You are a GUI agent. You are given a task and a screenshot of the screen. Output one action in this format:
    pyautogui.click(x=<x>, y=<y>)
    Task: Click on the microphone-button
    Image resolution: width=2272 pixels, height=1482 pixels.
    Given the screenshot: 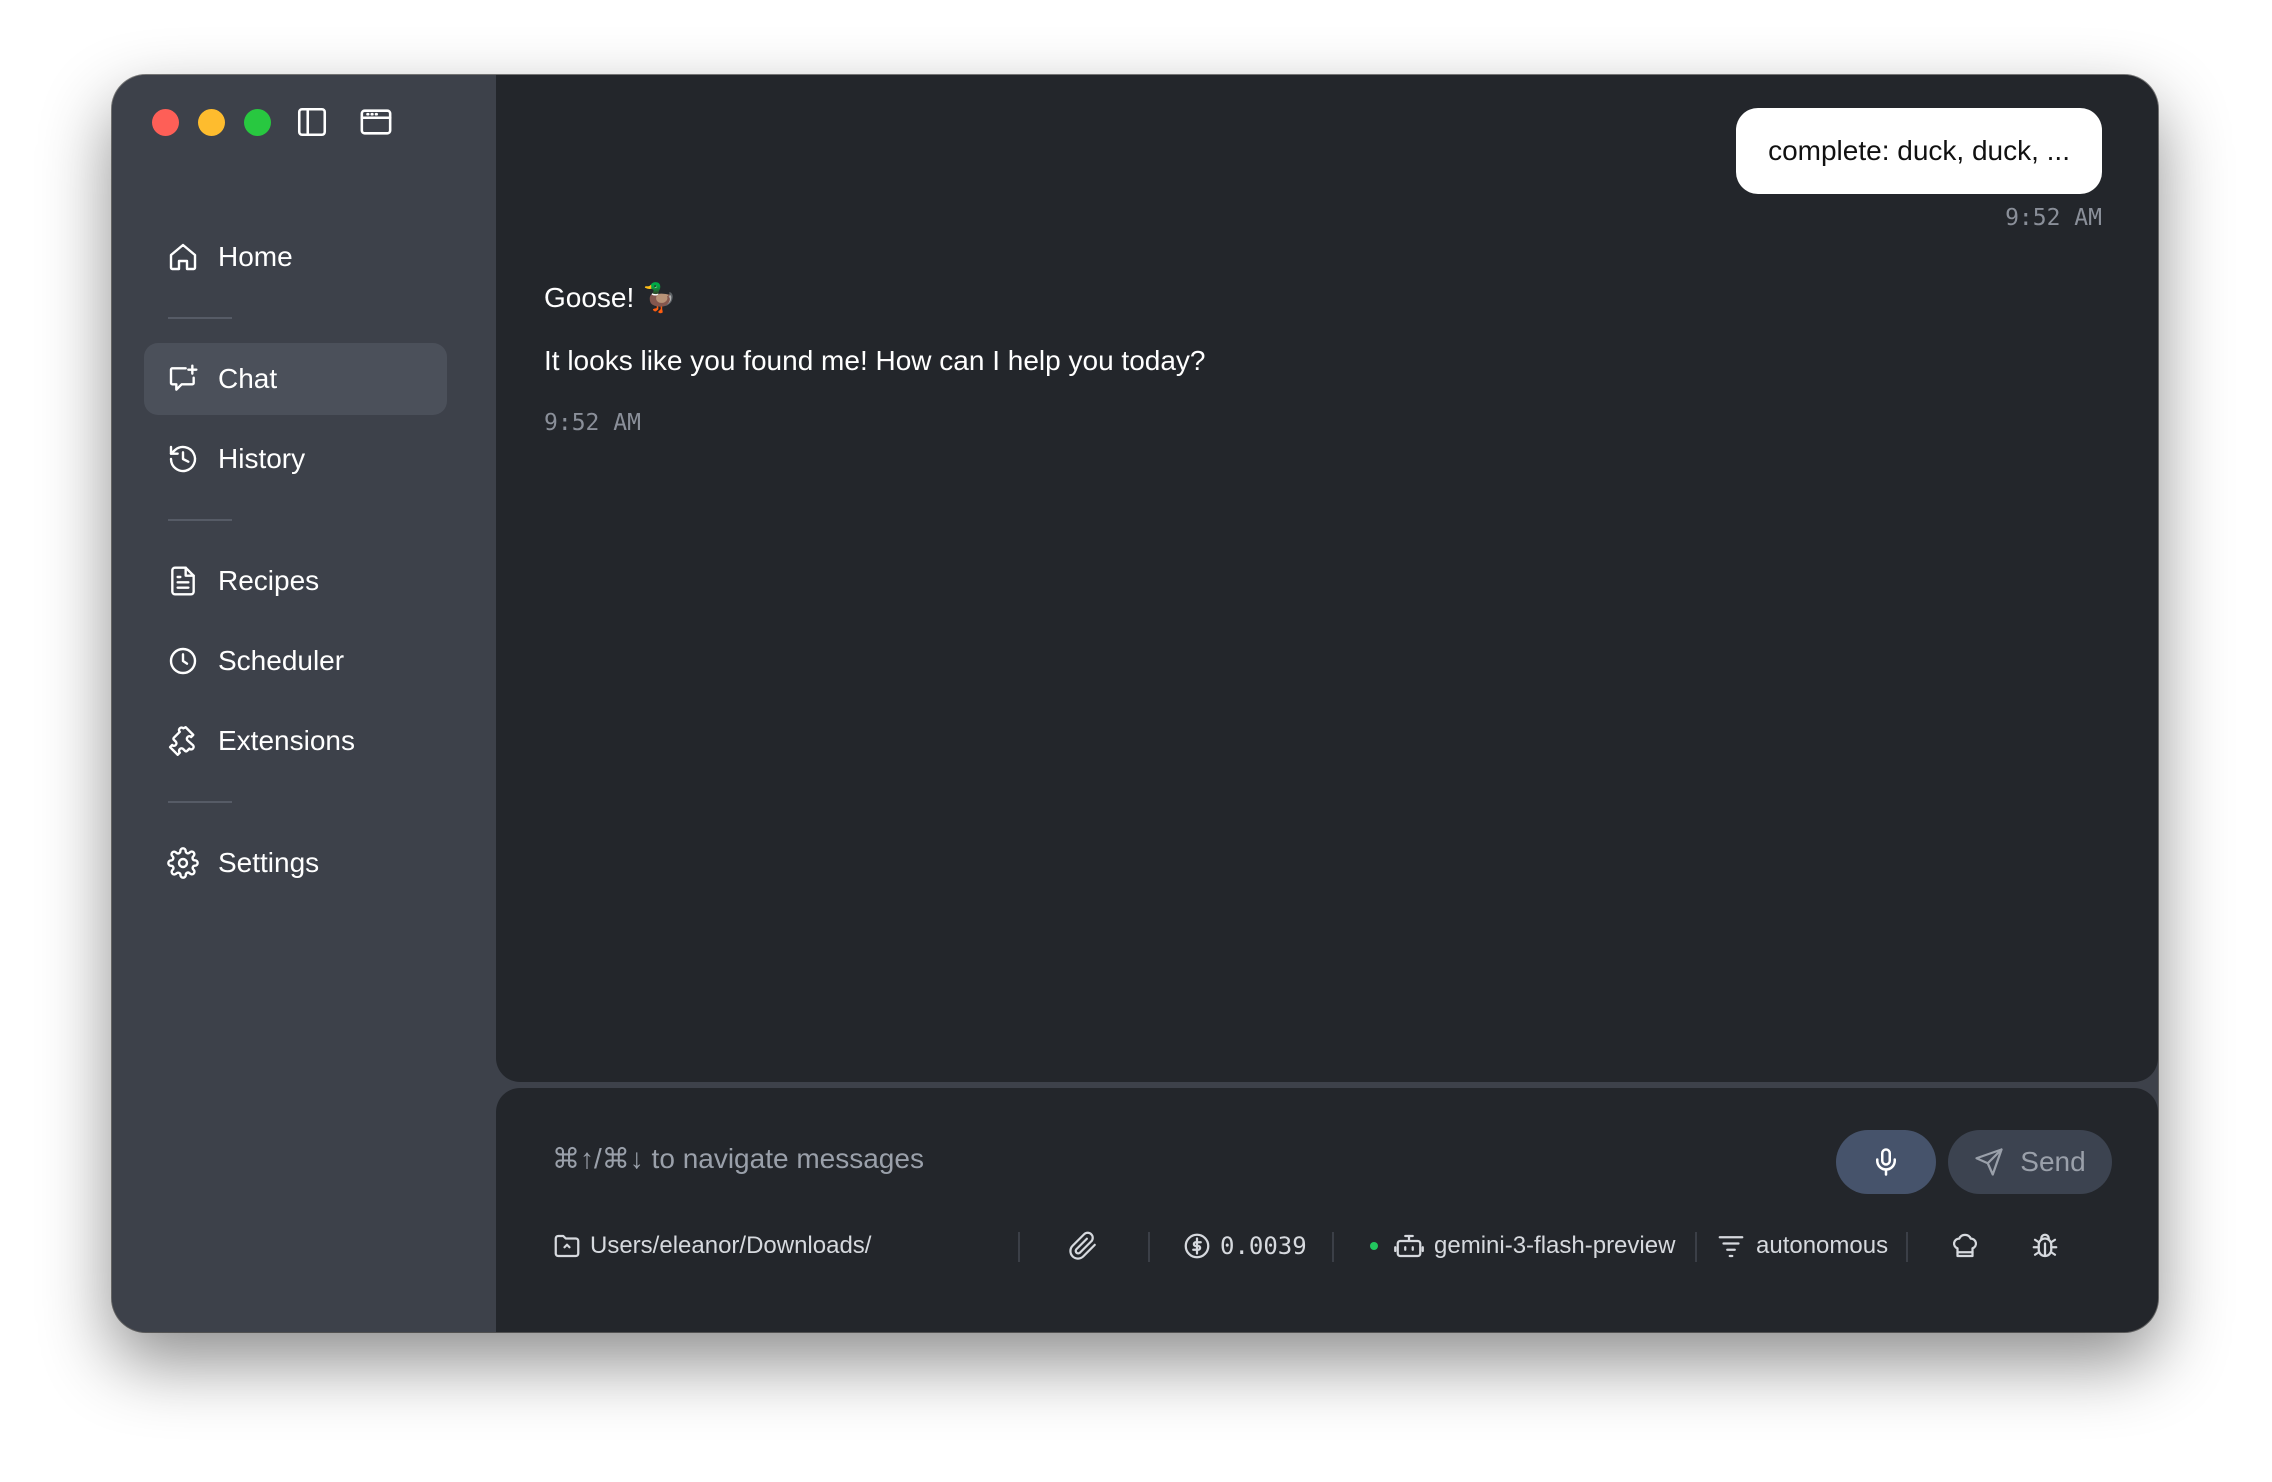 What is the action you would take?
    pyautogui.click(x=1886, y=1162)
    